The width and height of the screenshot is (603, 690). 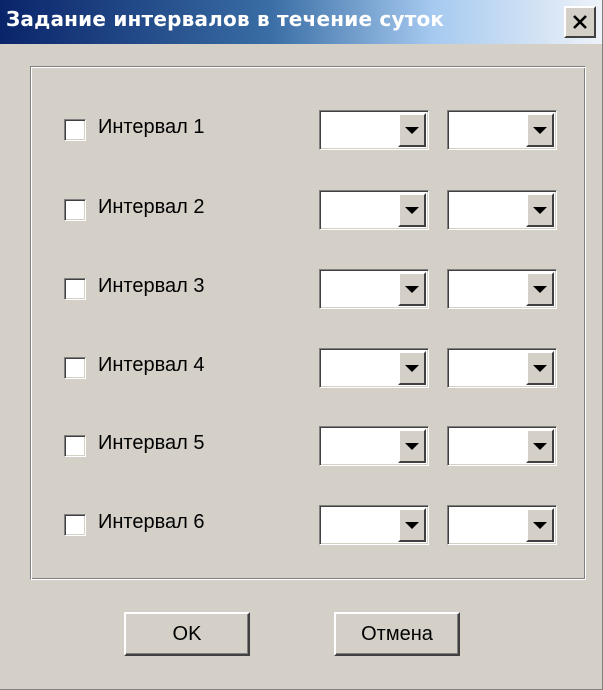 I want to click on interval-row-2: Интервал 2, so click(x=308, y=210).